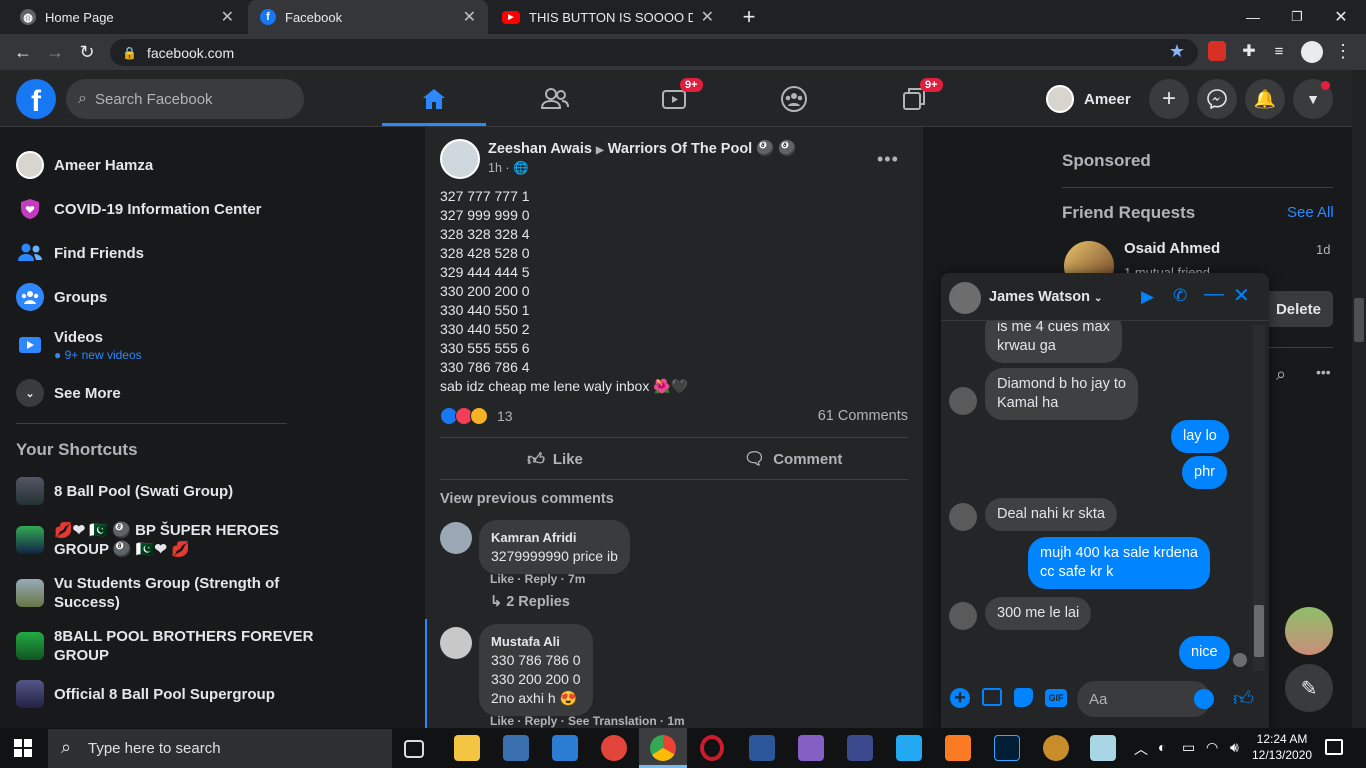  Describe the element at coordinates (1279, 51) in the screenshot. I see `media-control-icon: ≡` at that location.